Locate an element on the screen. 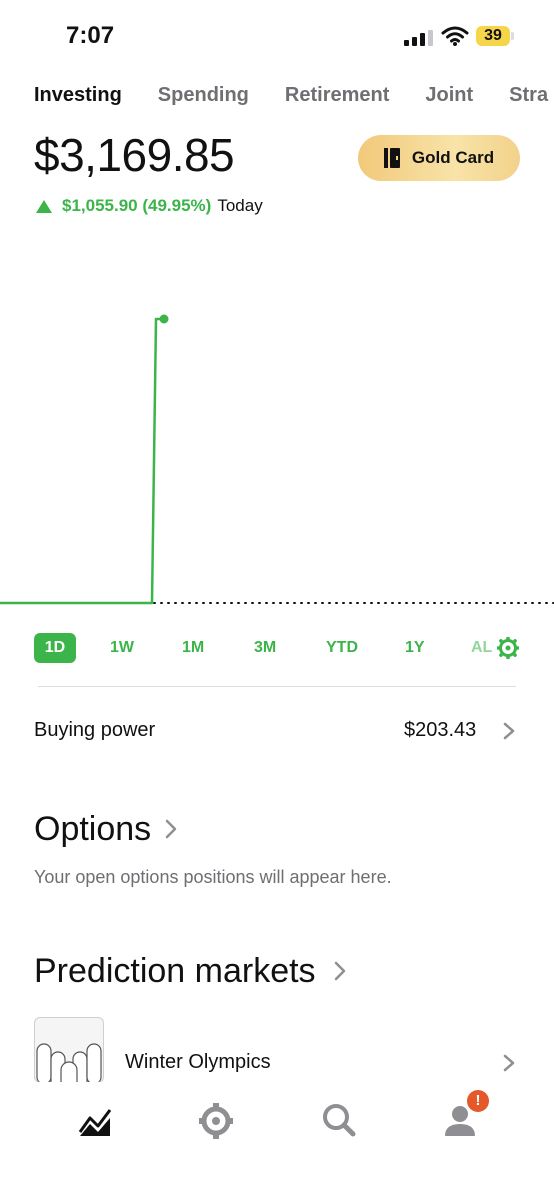 This screenshot has width=554, height=1200. up-triangle-icon is located at coordinates (44, 206).